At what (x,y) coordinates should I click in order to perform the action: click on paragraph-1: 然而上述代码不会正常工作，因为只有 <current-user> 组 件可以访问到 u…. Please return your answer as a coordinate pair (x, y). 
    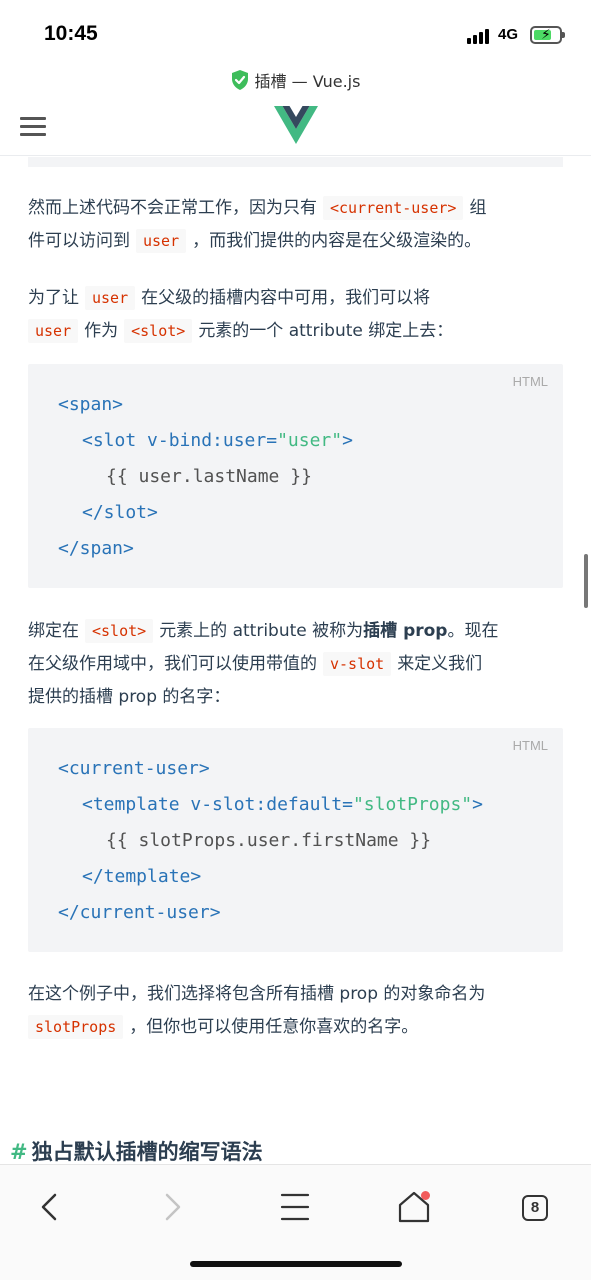
    Looking at the image, I should click on (295, 225).